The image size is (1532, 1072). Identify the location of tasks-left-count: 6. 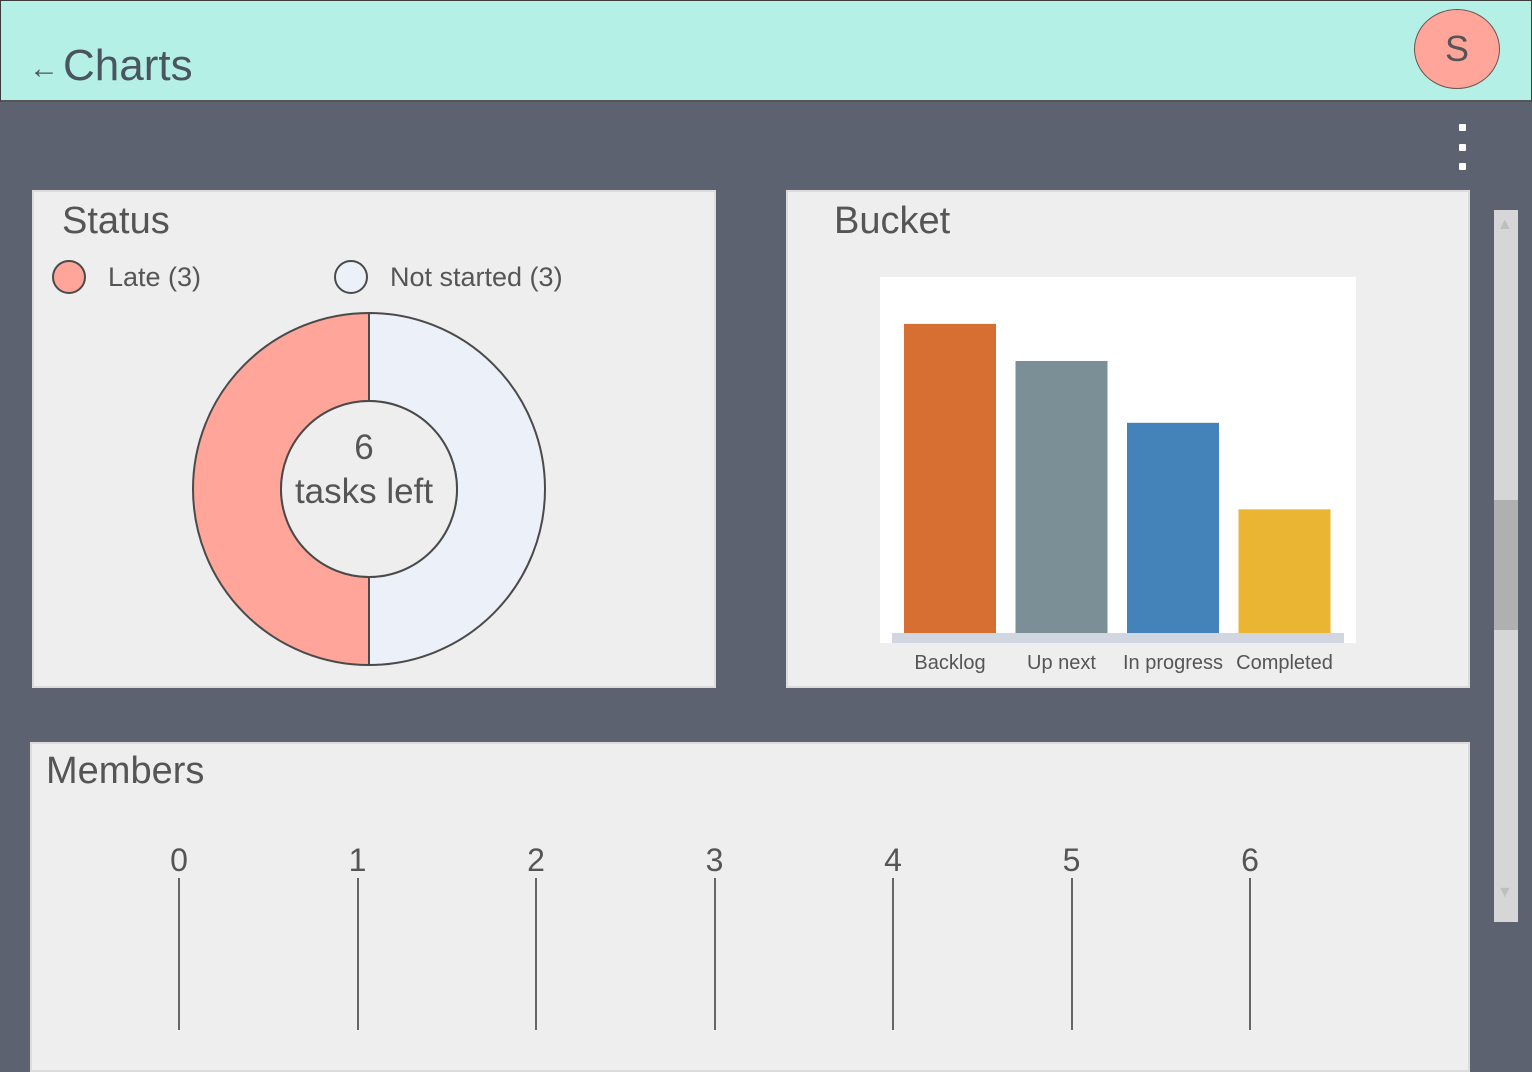
(364, 447).